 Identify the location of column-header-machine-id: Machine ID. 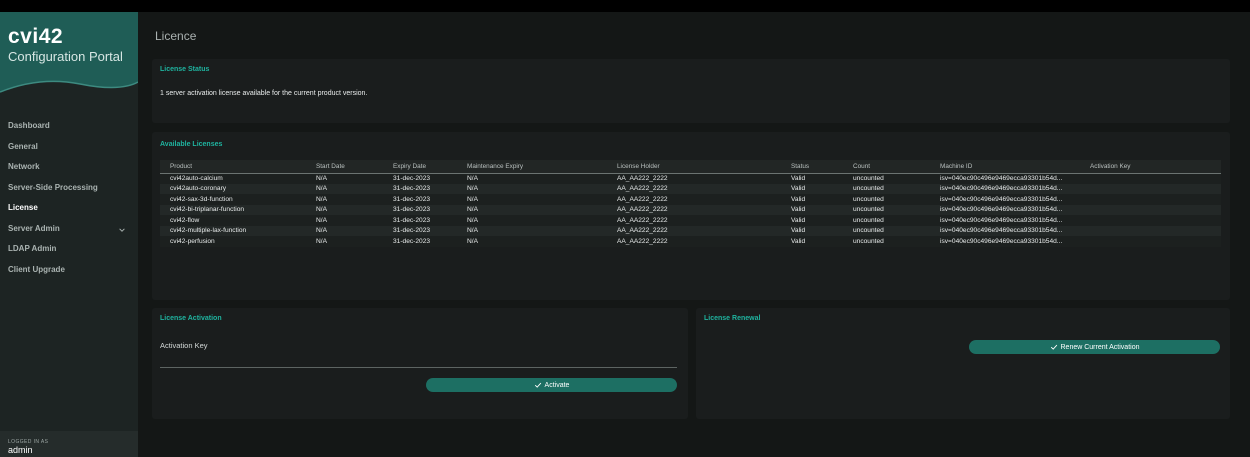
(1005, 167).